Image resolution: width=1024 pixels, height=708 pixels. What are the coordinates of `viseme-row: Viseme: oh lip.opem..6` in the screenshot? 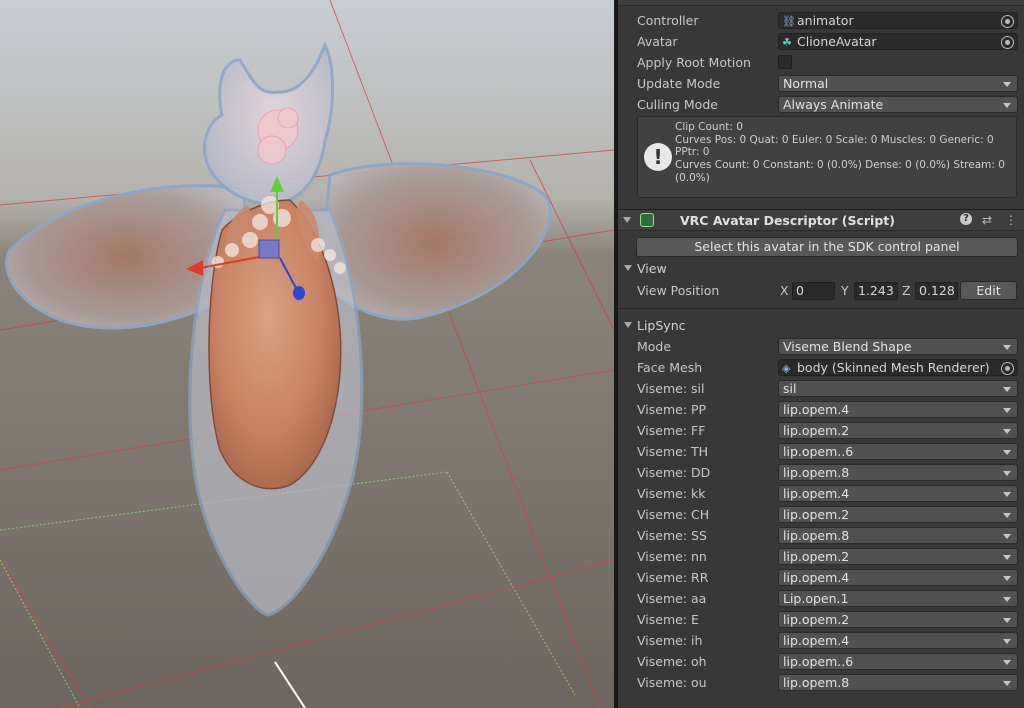 It's located at (821, 661).